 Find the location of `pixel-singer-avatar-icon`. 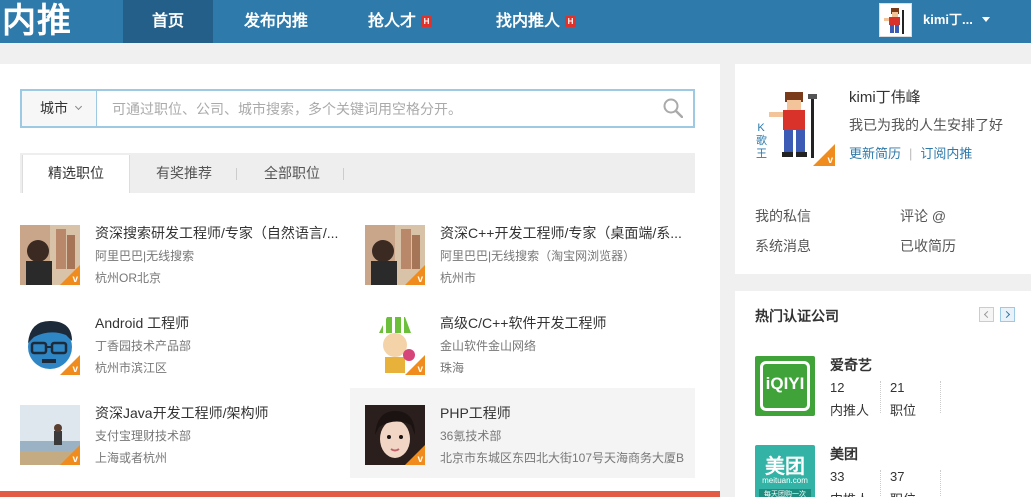

pixel-singer-avatar-icon is located at coordinates (895, 20).